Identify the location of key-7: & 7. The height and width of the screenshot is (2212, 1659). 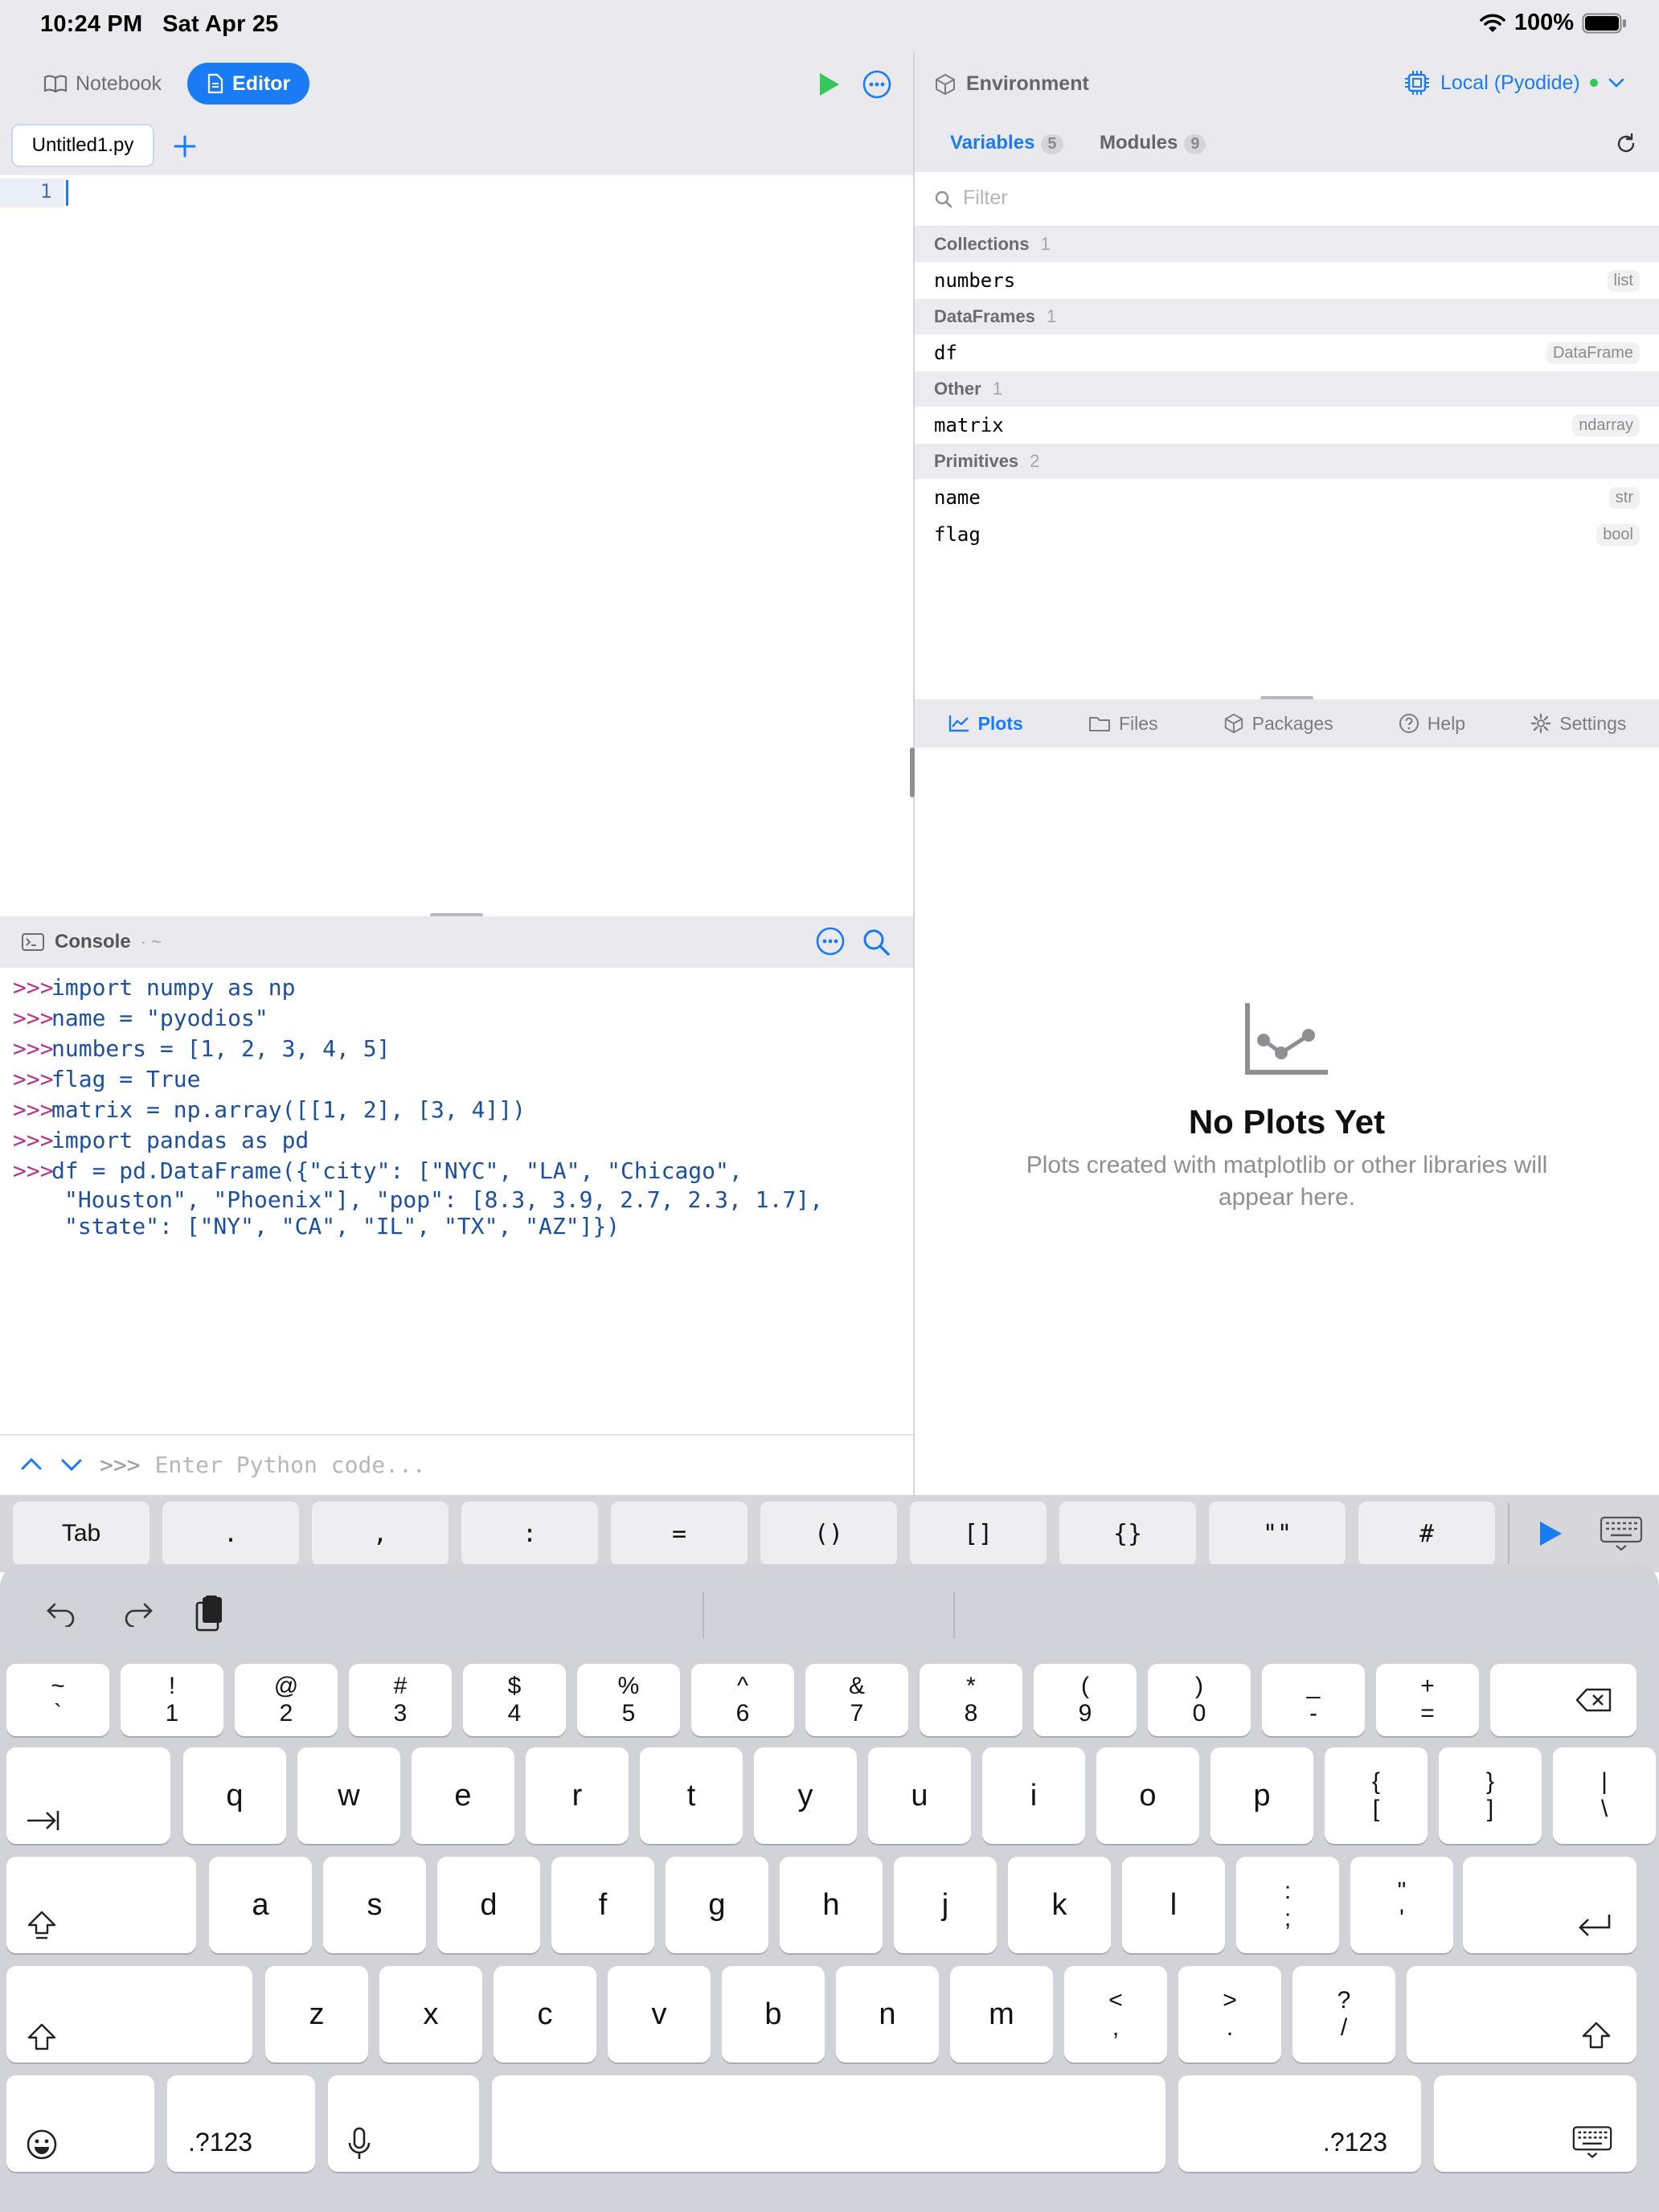
(856, 1700).